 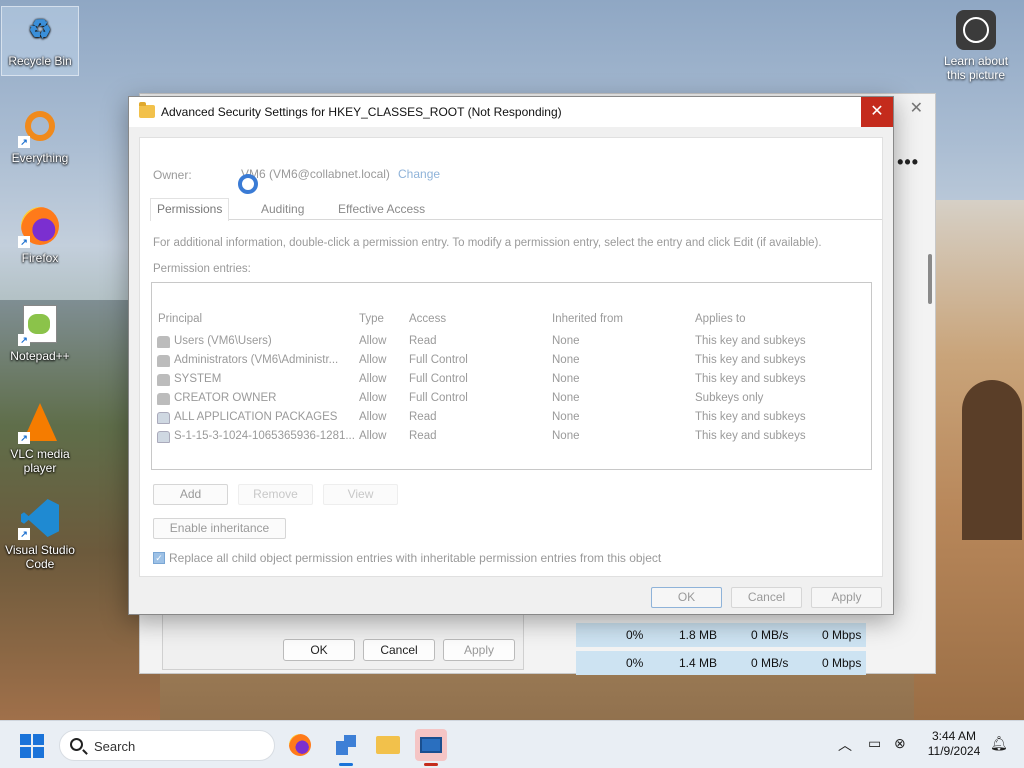 What do you see at coordinates (40, 28) in the screenshot?
I see `recycle-bin-icon: ♻` at bounding box center [40, 28].